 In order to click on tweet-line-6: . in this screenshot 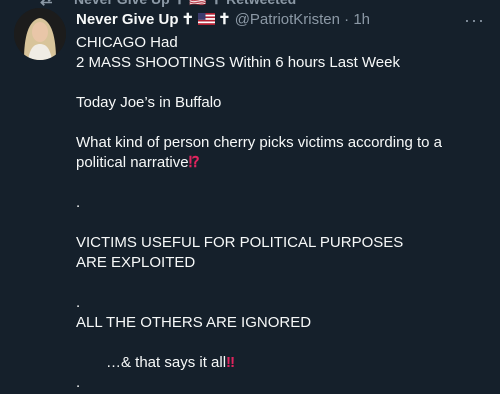, I will do `click(78, 202)`.